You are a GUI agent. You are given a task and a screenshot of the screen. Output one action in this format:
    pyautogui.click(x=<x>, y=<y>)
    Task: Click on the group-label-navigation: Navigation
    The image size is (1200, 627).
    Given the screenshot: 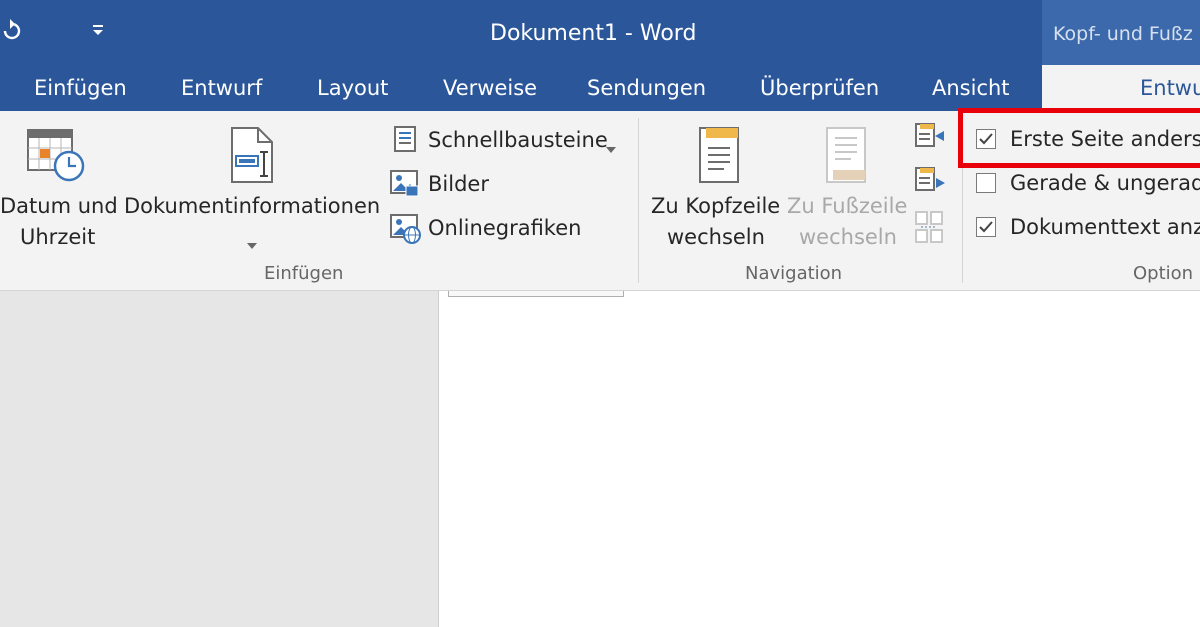 What is the action you would take?
    pyautogui.click(x=794, y=273)
    